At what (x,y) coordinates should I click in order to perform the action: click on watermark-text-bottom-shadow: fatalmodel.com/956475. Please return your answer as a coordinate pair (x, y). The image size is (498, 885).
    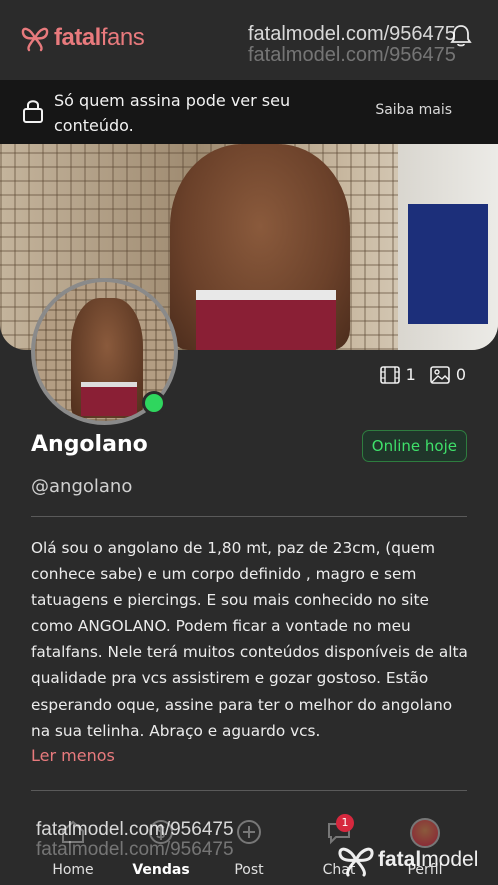
    Looking at the image, I should click on (135, 849).